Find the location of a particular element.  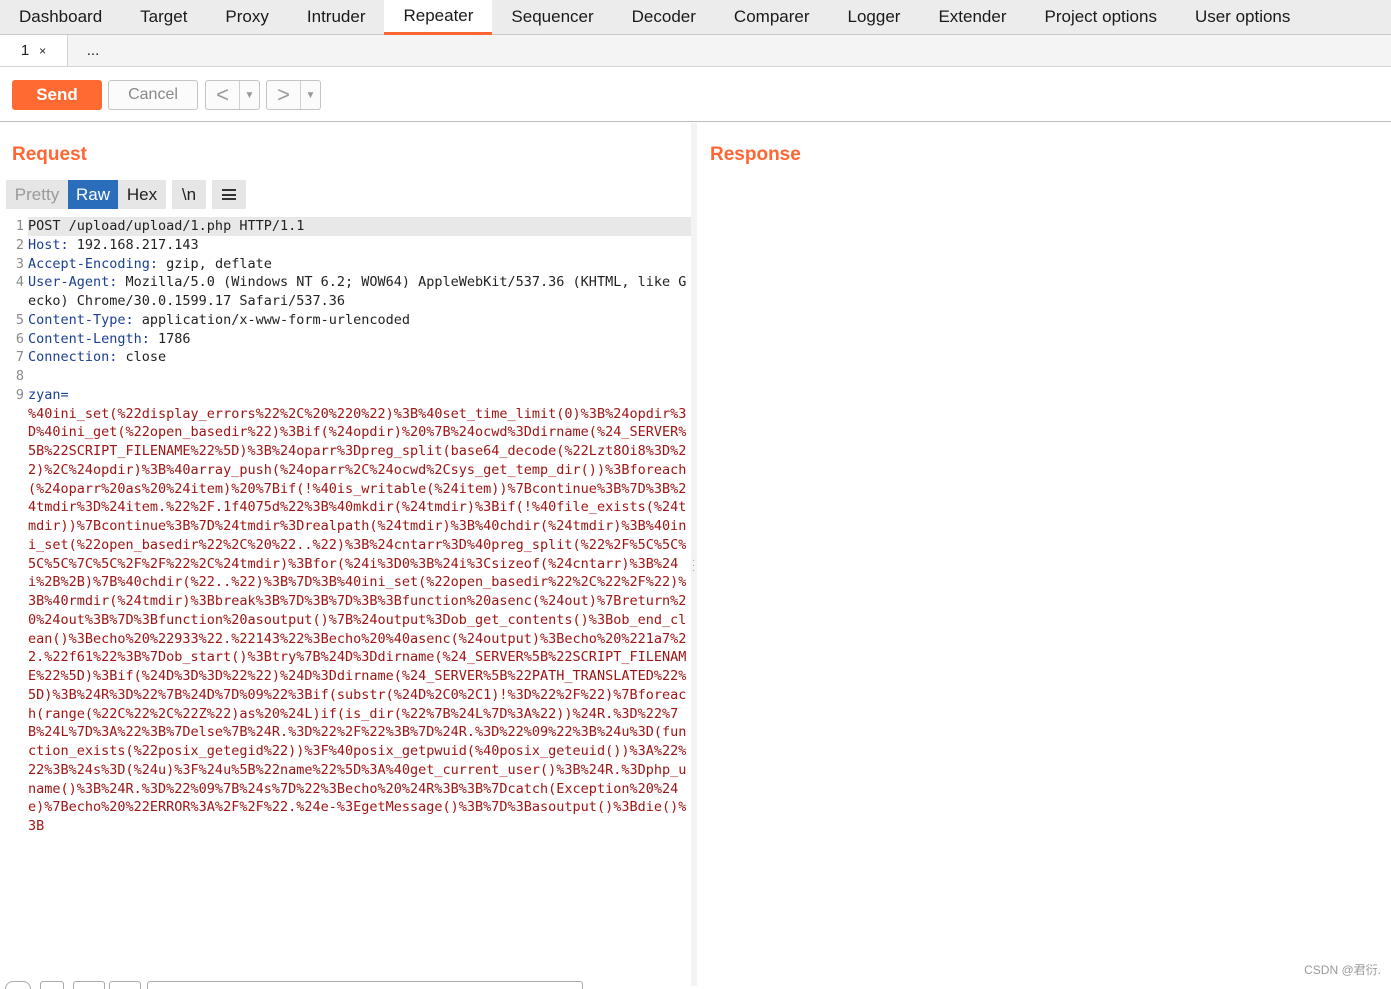

forward-dropdown-icon: ▼ is located at coordinates (310, 95).